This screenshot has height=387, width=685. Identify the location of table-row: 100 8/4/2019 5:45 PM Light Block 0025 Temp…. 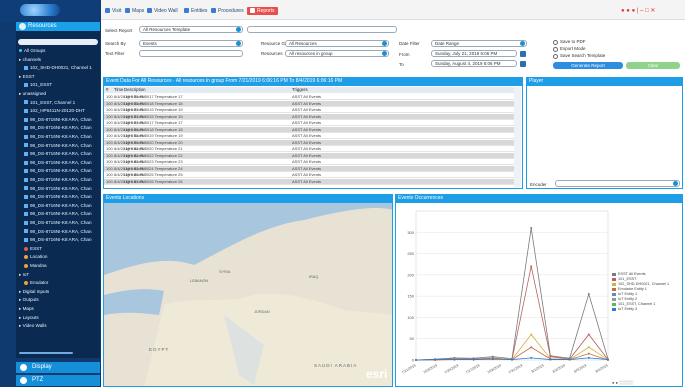
(309, 175).